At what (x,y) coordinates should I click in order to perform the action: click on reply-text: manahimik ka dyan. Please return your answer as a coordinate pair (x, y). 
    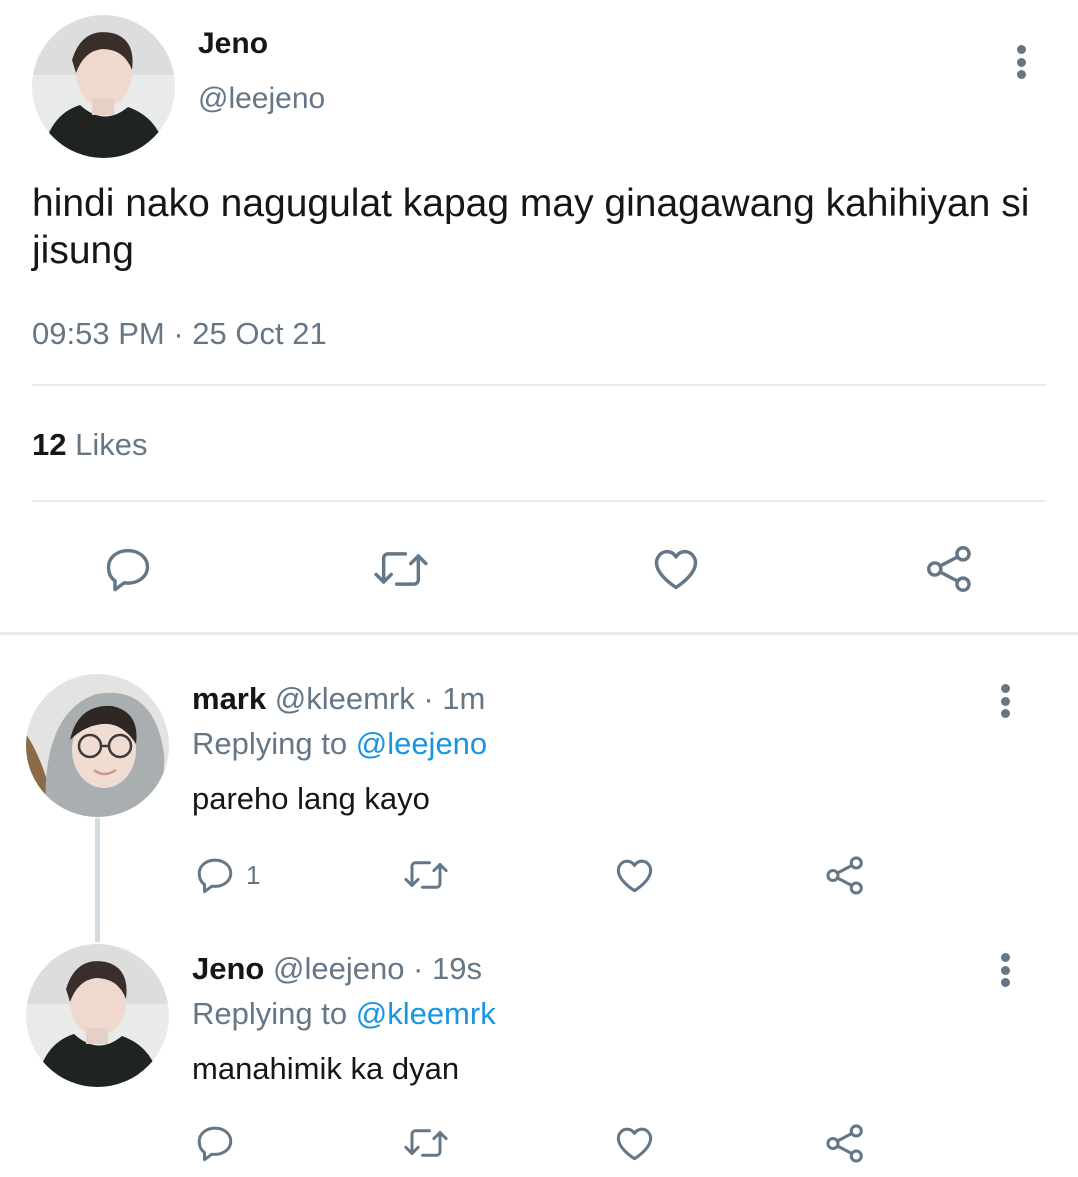
    Looking at the image, I should click on (326, 1068).